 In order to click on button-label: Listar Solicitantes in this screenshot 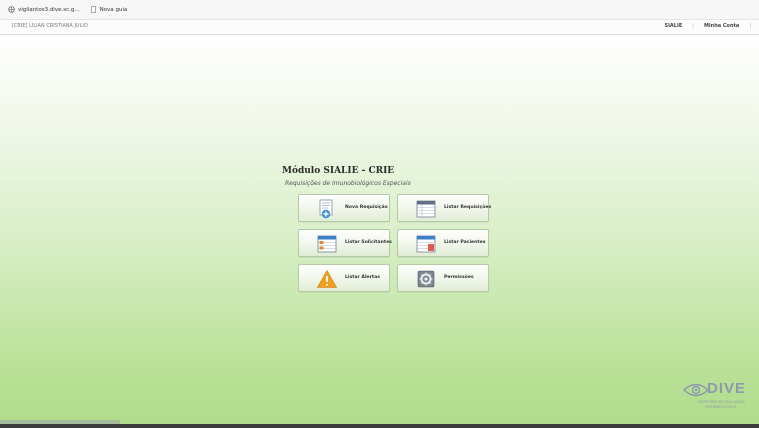, I will do `click(368, 242)`.